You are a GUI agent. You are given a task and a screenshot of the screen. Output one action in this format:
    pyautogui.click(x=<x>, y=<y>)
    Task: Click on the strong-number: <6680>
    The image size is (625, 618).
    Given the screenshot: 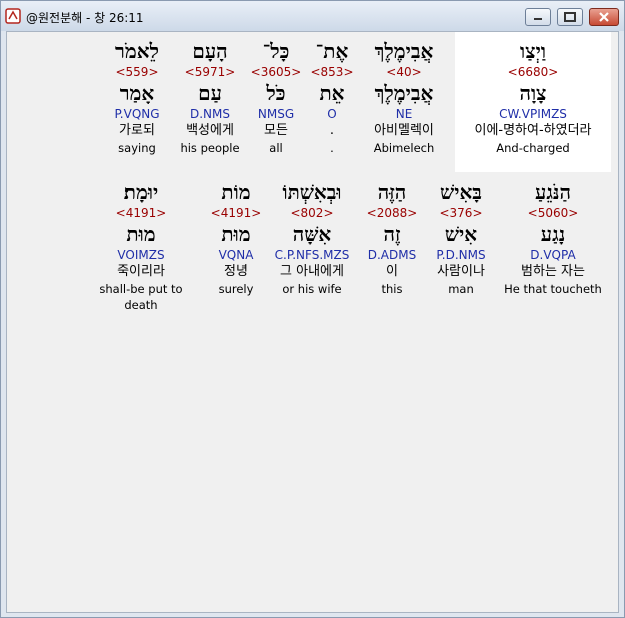 What is the action you would take?
    pyautogui.click(x=533, y=72)
    